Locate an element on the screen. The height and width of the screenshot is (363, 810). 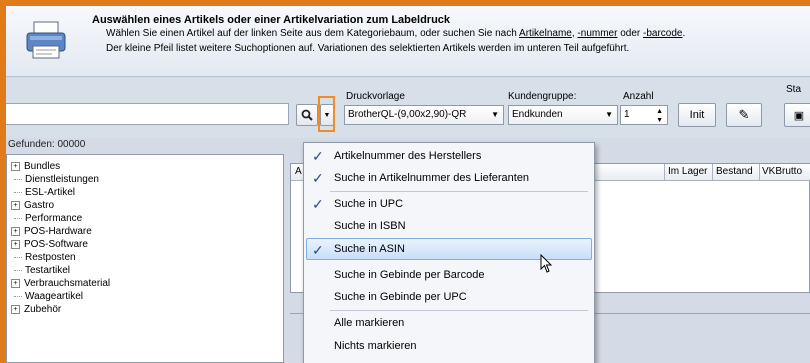
tree-item-label: Dienstleistungen is located at coordinates (62, 179).